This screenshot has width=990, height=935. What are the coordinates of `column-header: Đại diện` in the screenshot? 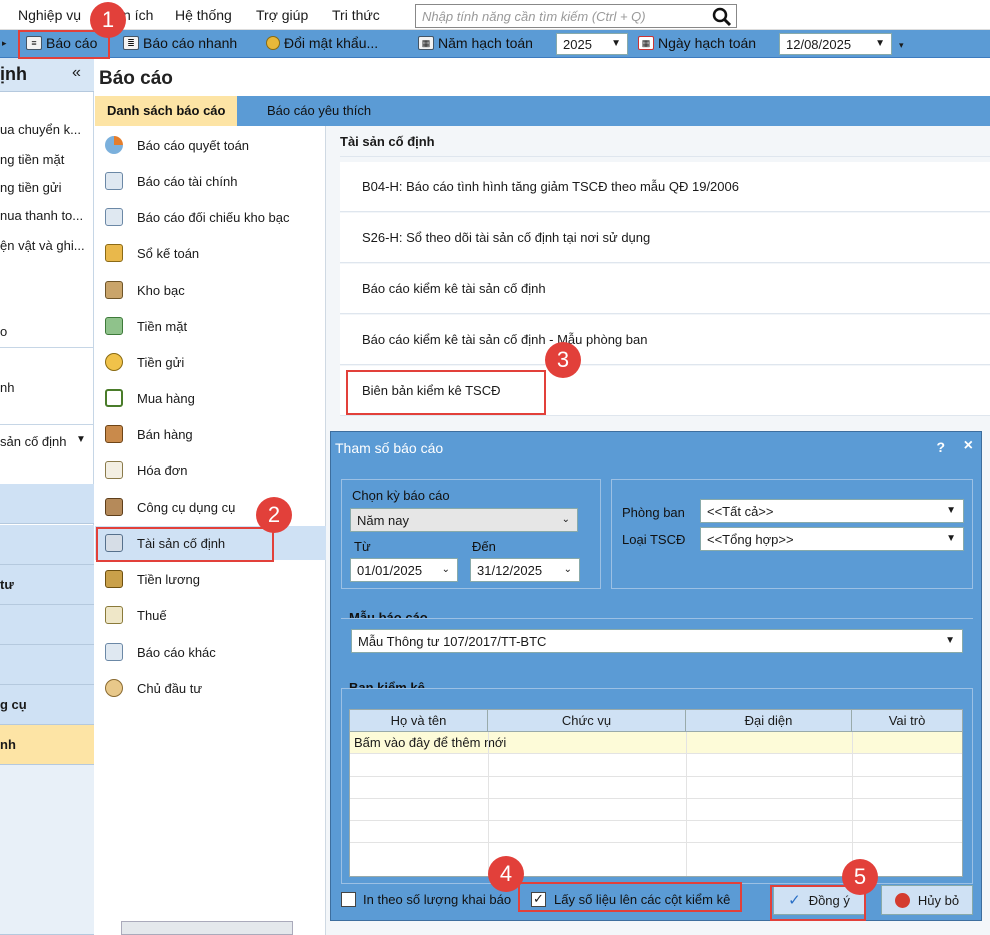 It's located at (769, 721).